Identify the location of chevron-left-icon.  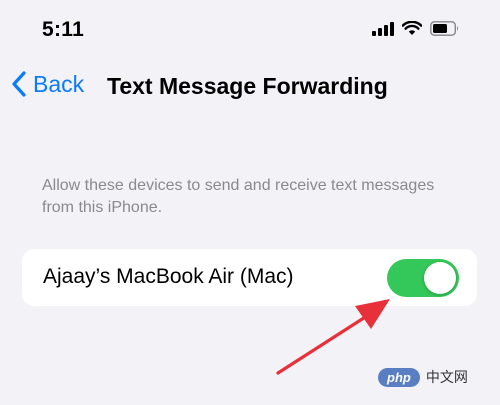
(19, 84).